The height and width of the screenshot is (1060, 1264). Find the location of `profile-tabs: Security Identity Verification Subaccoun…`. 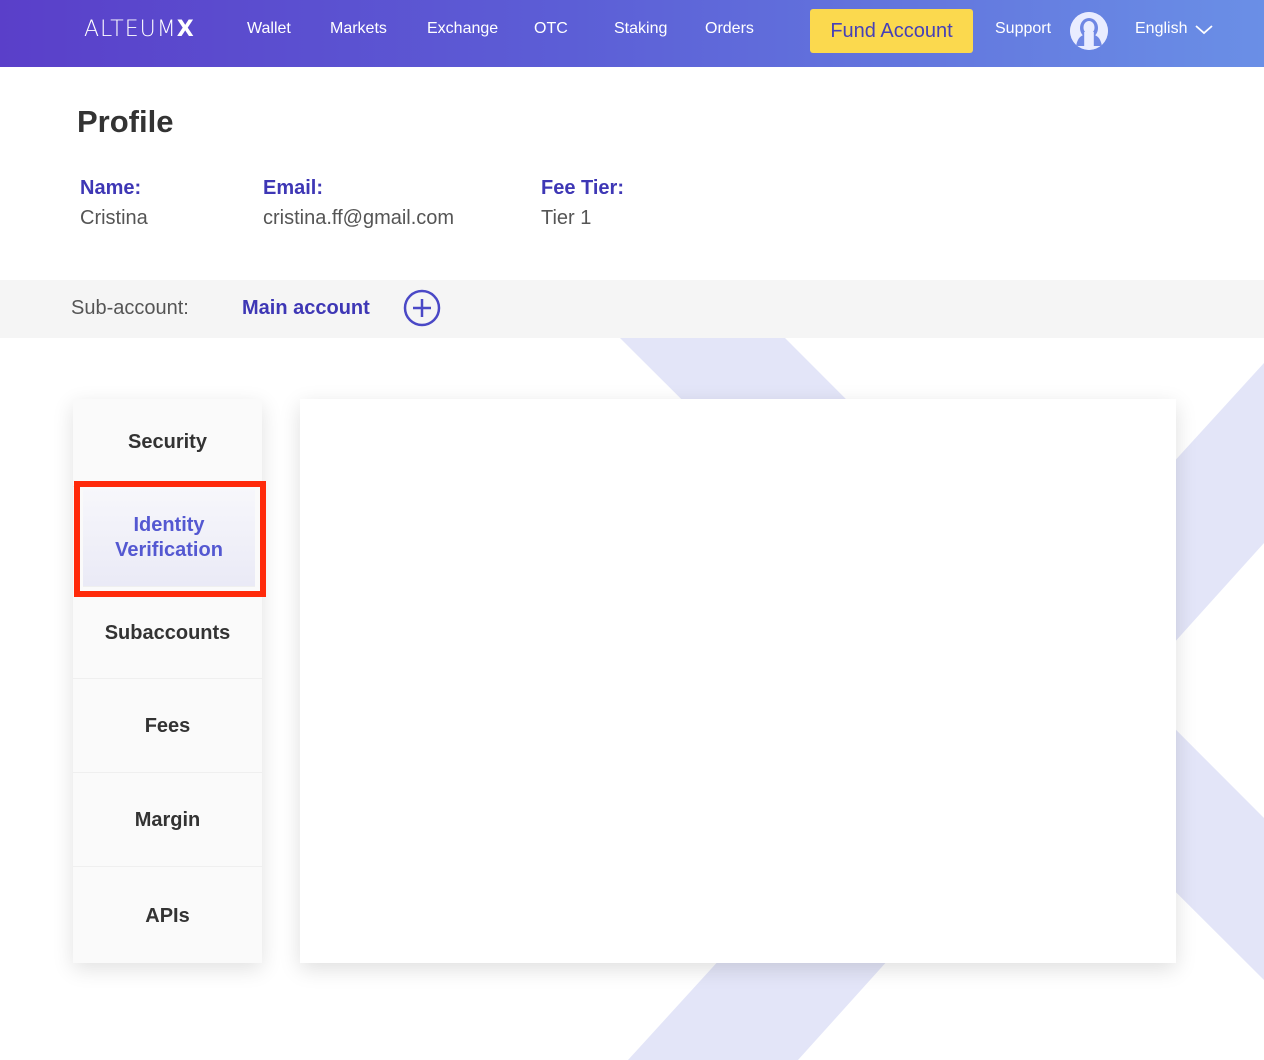

profile-tabs: Security Identity Verification Subaccoun… is located at coordinates (167, 681).